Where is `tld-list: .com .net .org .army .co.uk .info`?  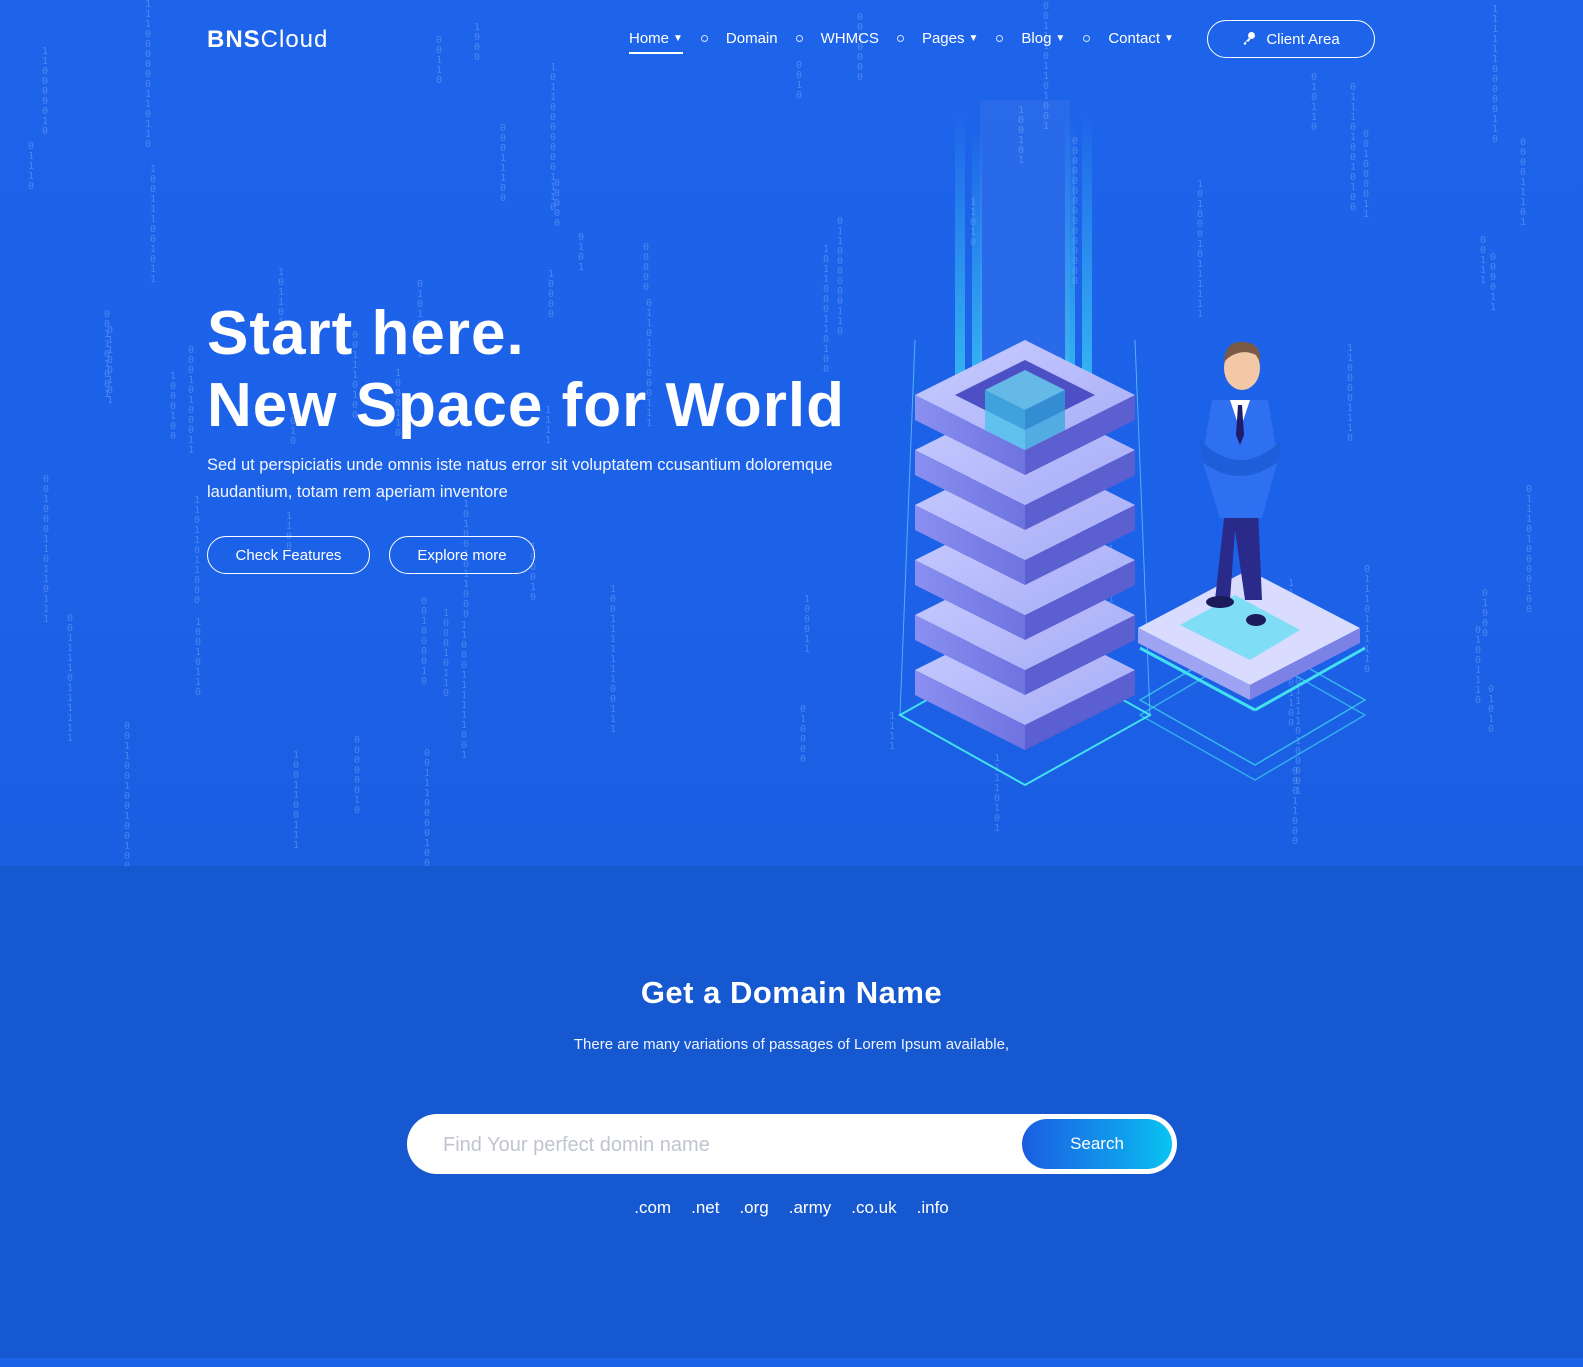 tld-list: .com .net .org .army .co.uk .info is located at coordinates (791, 1208).